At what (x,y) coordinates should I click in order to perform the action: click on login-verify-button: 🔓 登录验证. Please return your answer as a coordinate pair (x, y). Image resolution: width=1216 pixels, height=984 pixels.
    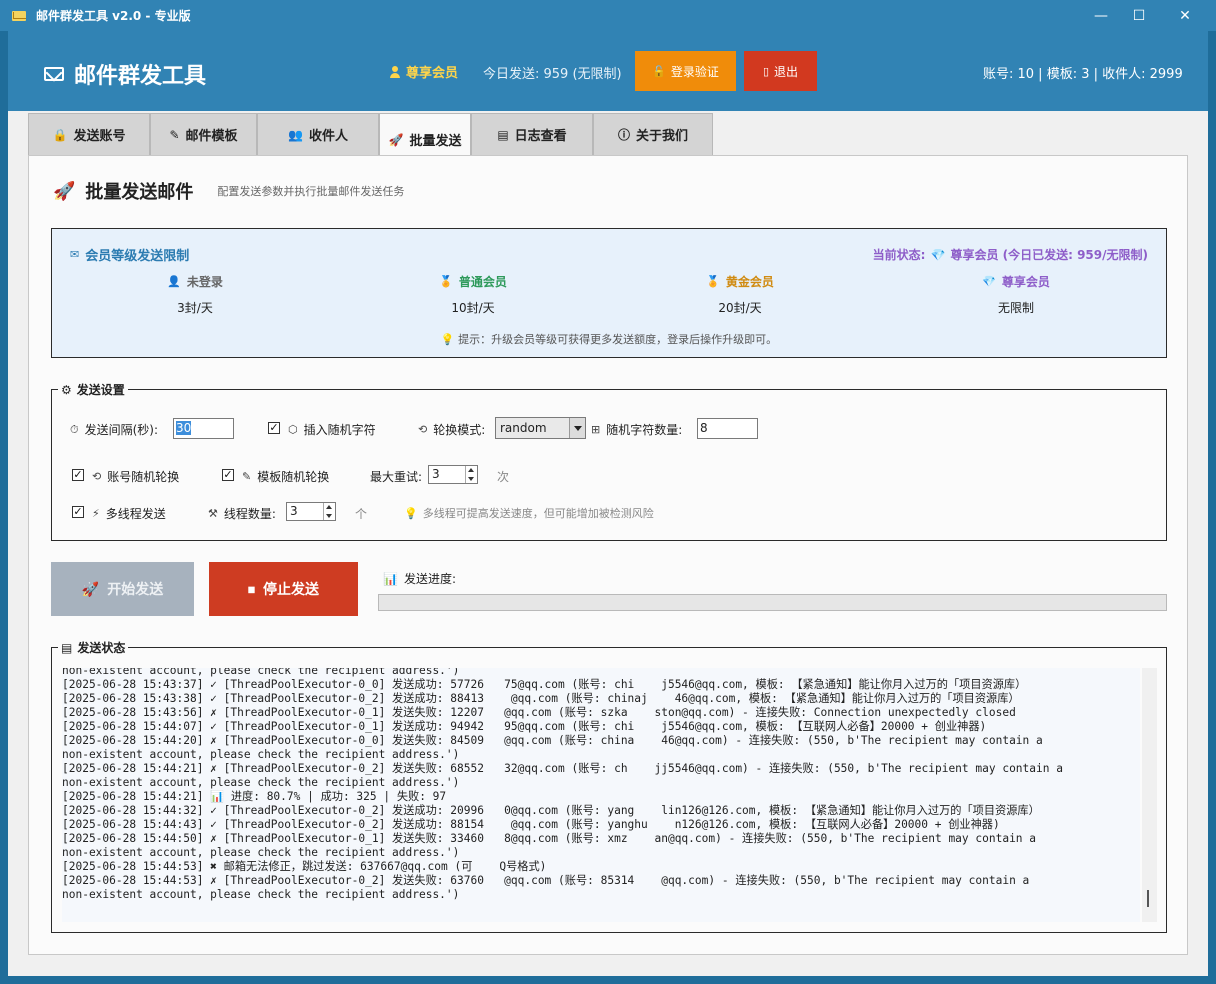
    Looking at the image, I should click on (685, 71).